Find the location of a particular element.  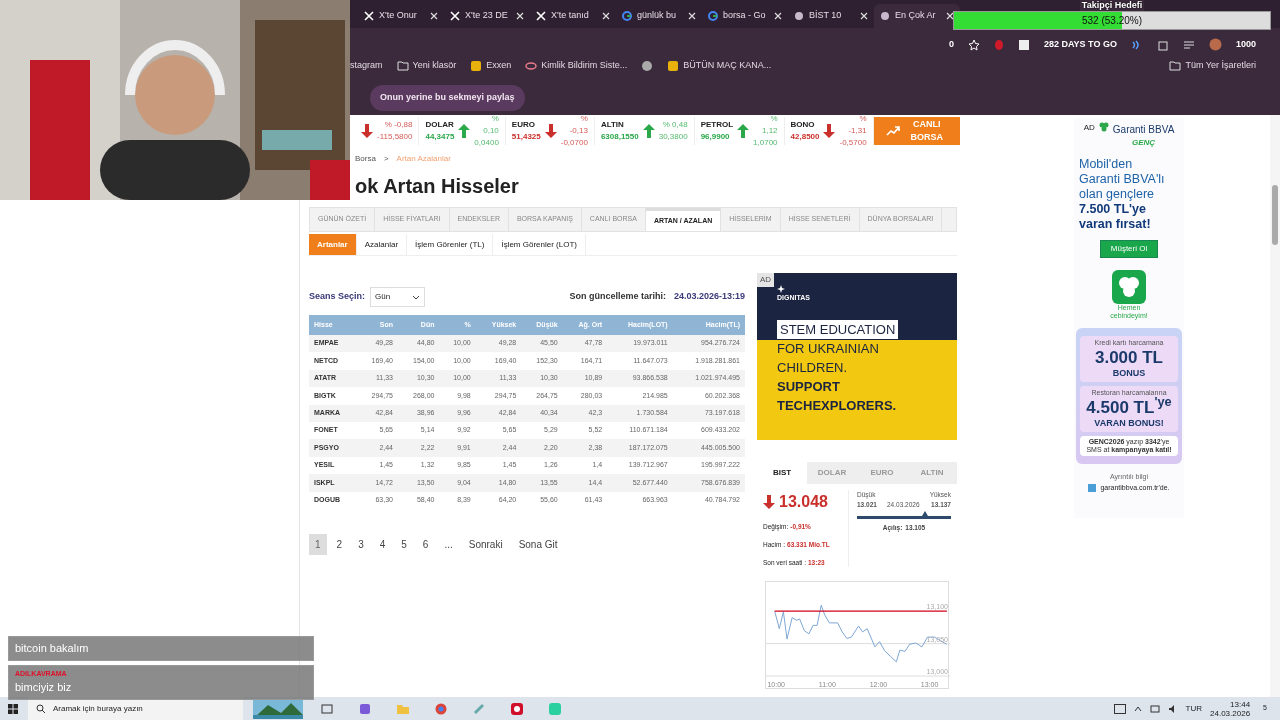

counter-text: 0 is located at coordinates (951, 44).